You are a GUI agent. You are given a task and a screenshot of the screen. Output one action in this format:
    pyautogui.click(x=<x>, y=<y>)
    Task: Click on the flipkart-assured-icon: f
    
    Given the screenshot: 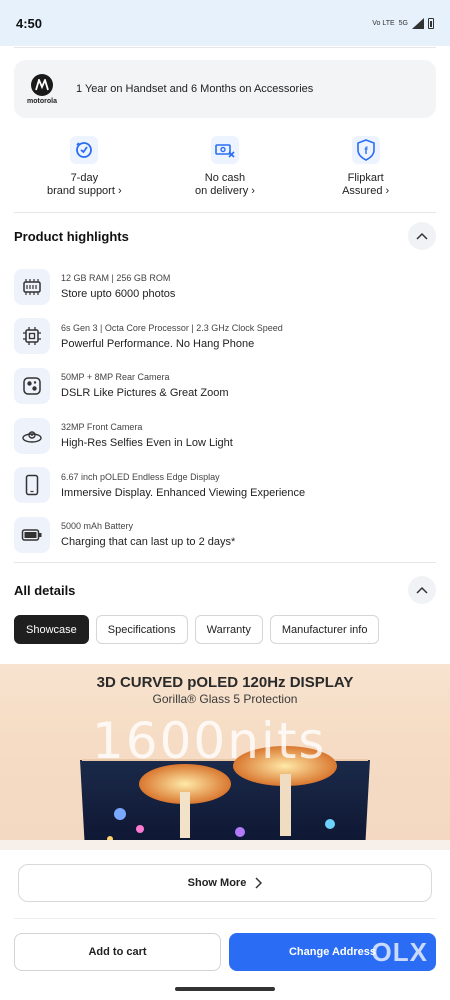 What is the action you would take?
    pyautogui.click(x=365, y=150)
    